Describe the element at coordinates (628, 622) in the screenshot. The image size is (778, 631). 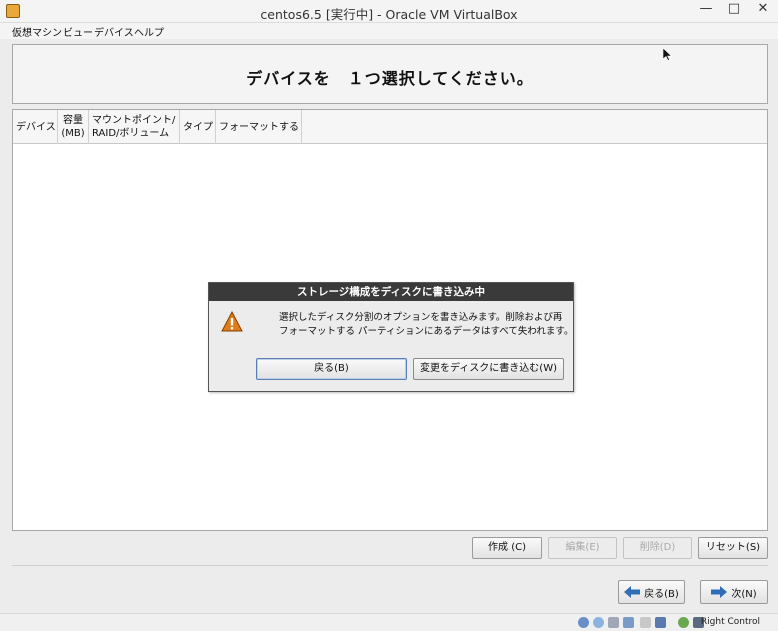
I see `shared-folders-icon` at that location.